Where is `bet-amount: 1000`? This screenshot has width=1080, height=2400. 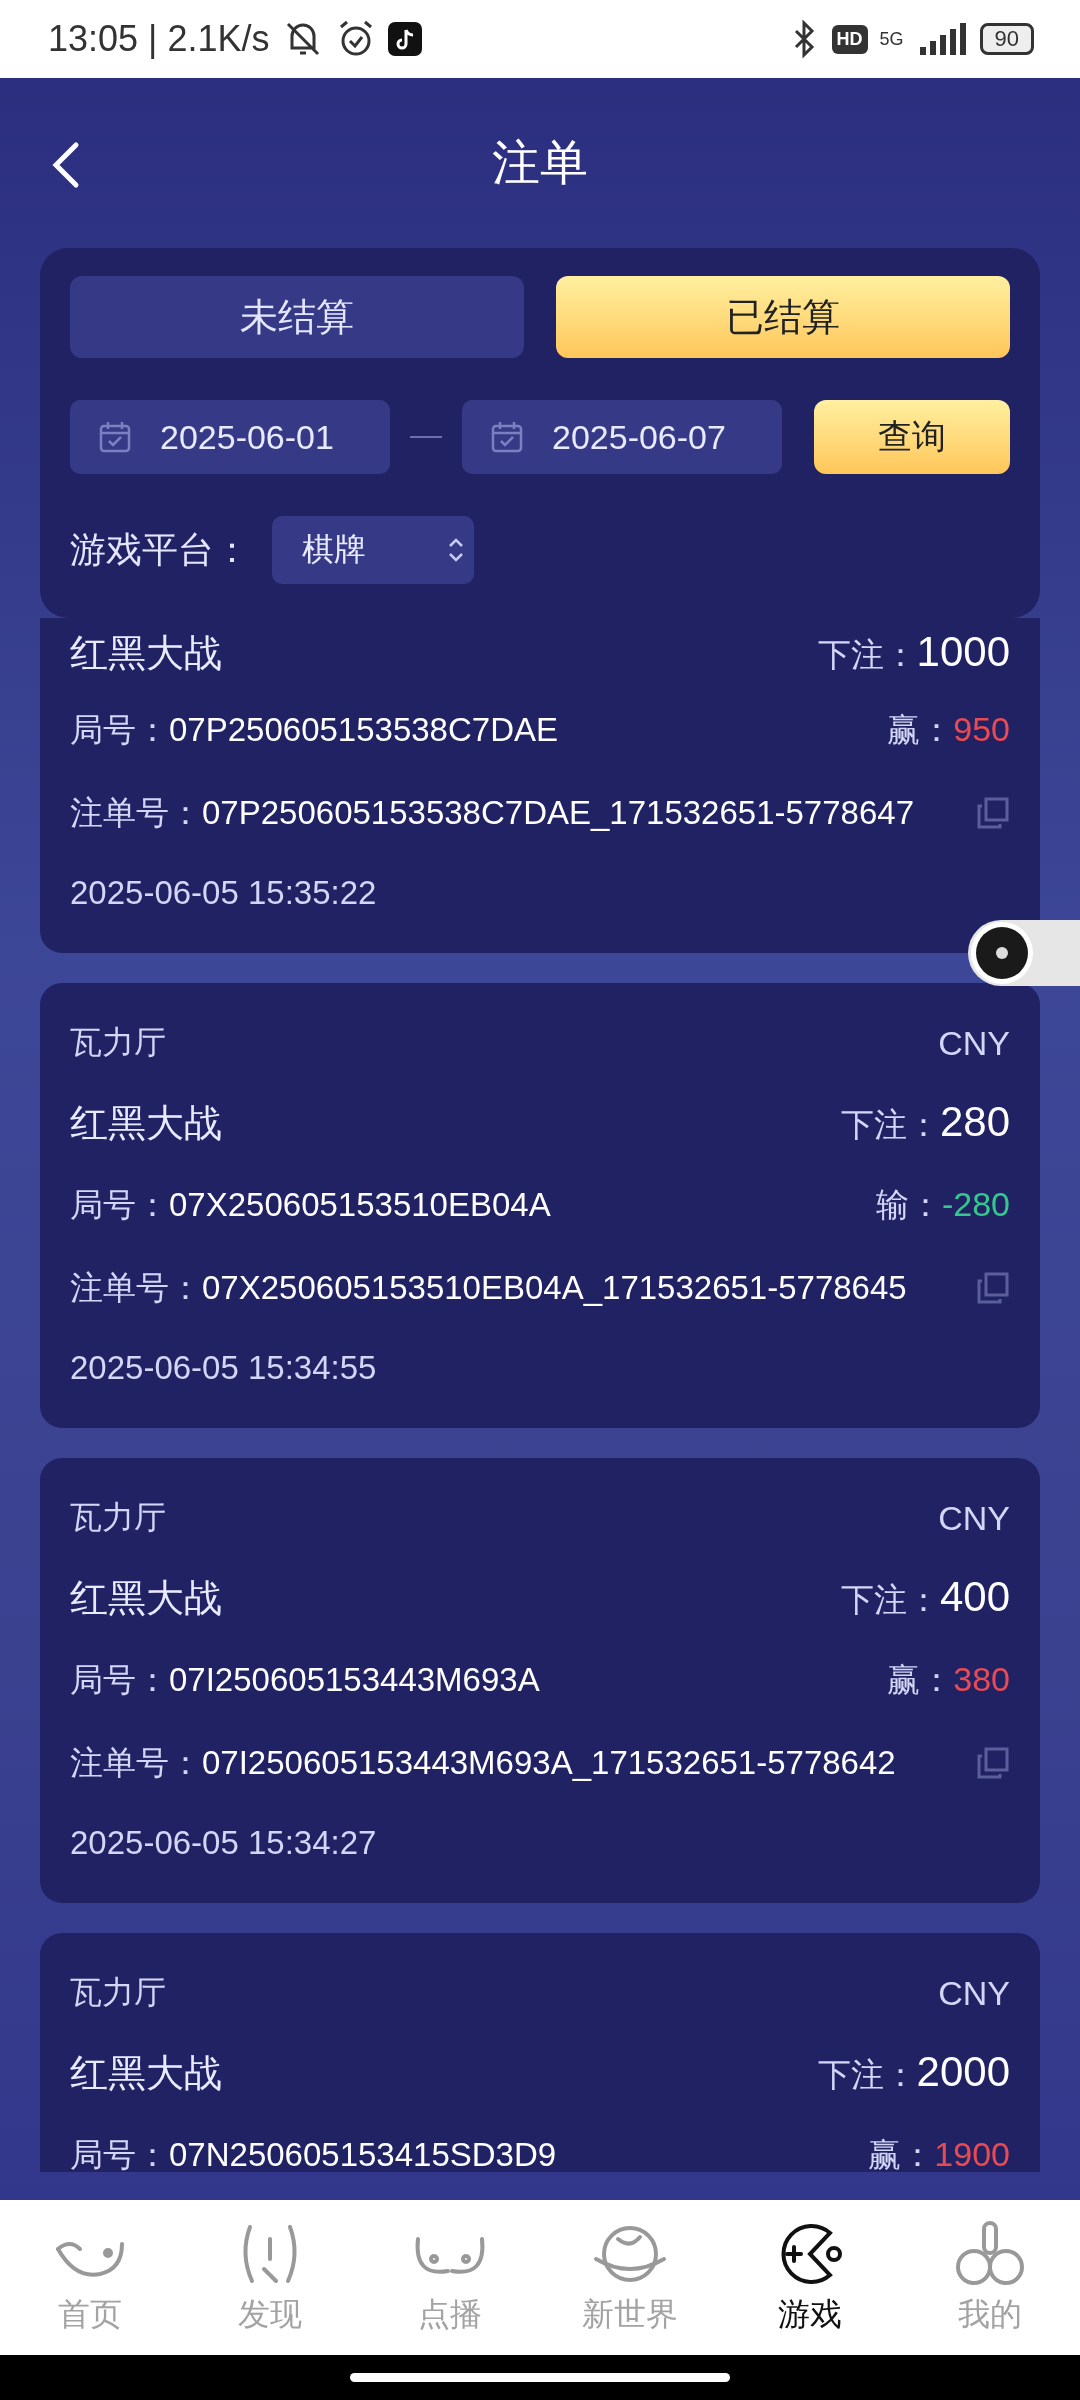 bet-amount: 1000 is located at coordinates (963, 652).